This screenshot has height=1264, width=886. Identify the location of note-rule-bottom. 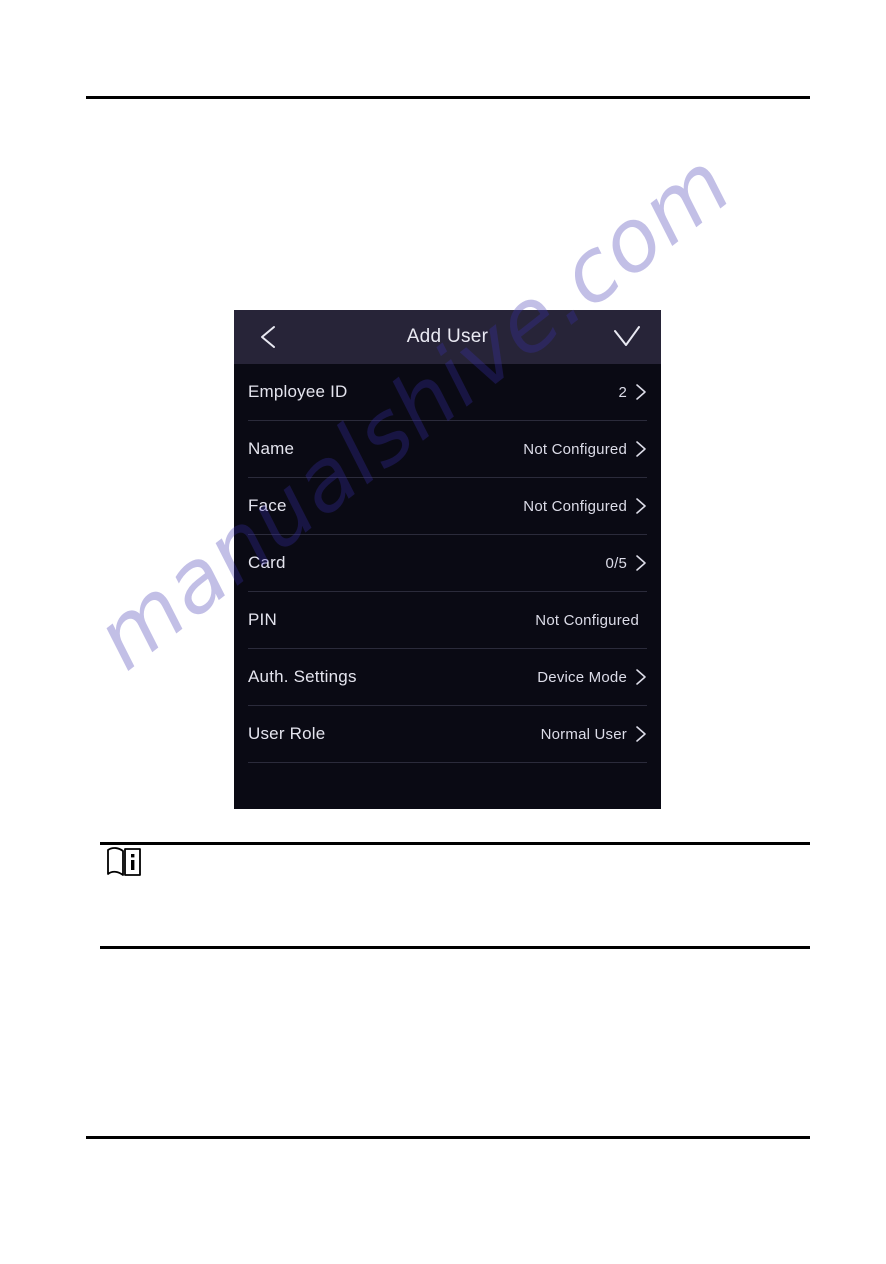
(455, 947).